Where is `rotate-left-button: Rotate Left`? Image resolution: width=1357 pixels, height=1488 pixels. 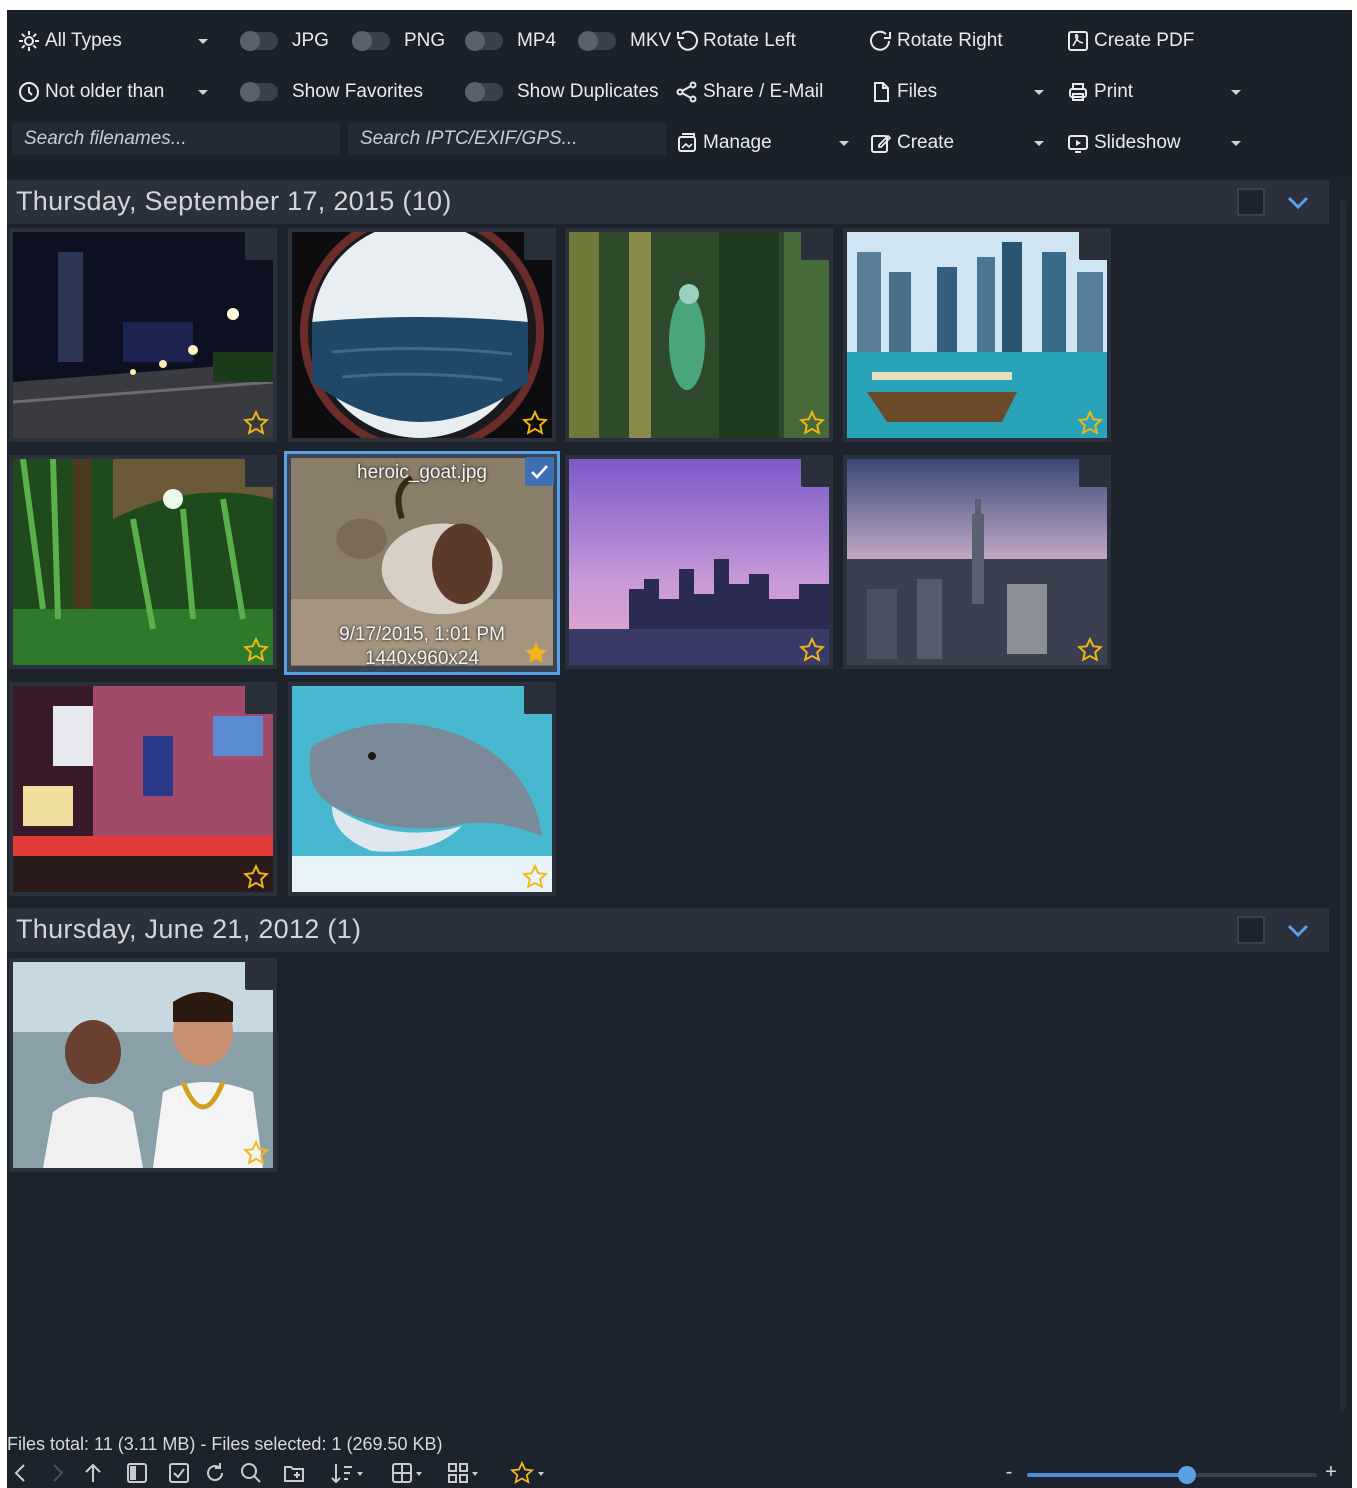
rotate-left-button: Rotate Left is located at coordinates (735, 41).